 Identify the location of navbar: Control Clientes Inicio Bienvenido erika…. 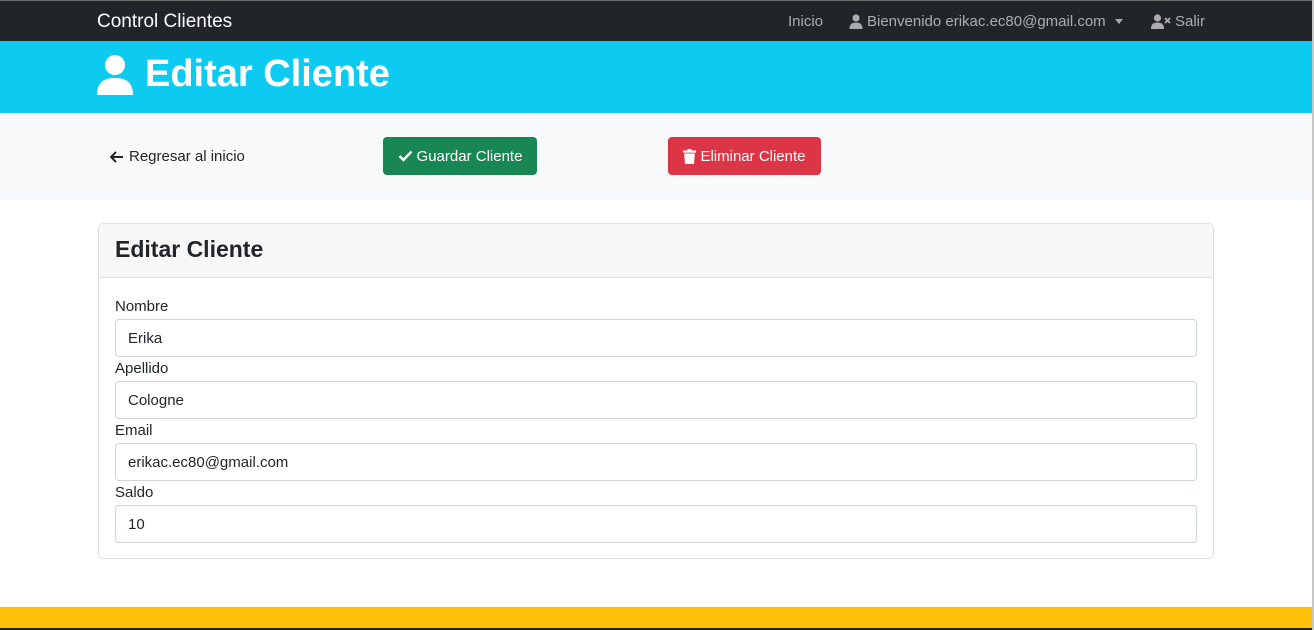
(656, 20).